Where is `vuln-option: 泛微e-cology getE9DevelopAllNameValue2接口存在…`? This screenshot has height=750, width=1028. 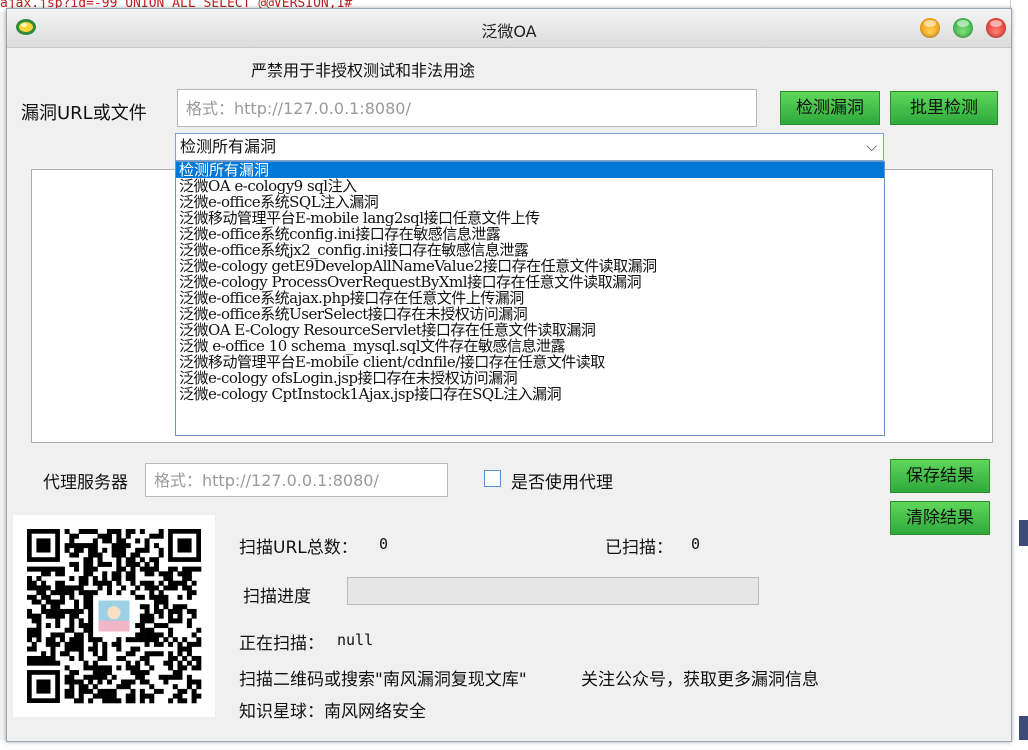 vuln-option: 泛微e-cology getE9DevelopAllNameValue2接口存在… is located at coordinates (530, 266).